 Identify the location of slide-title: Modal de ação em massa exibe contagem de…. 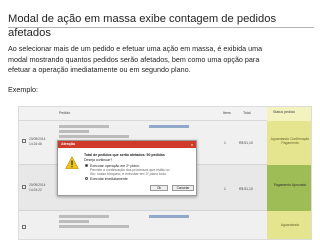
(161, 25).